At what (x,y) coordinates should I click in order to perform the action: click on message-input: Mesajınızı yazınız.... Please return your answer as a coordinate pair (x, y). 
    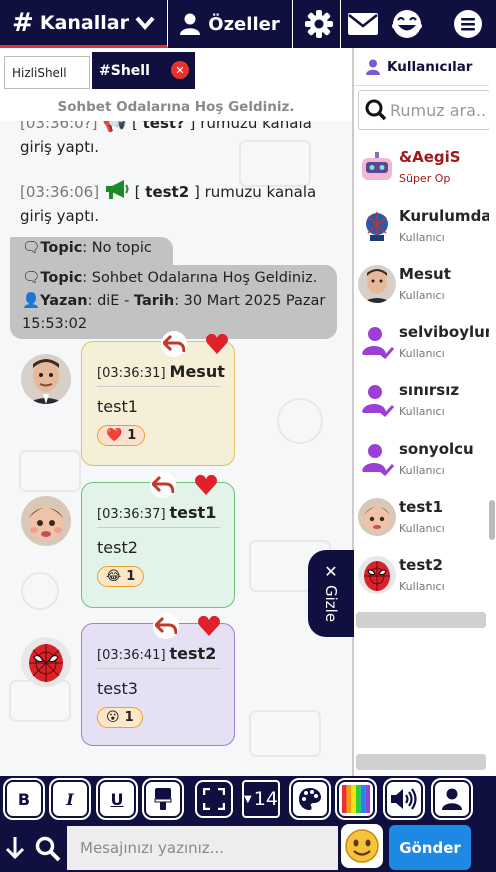
    Looking at the image, I should click on (202, 848).